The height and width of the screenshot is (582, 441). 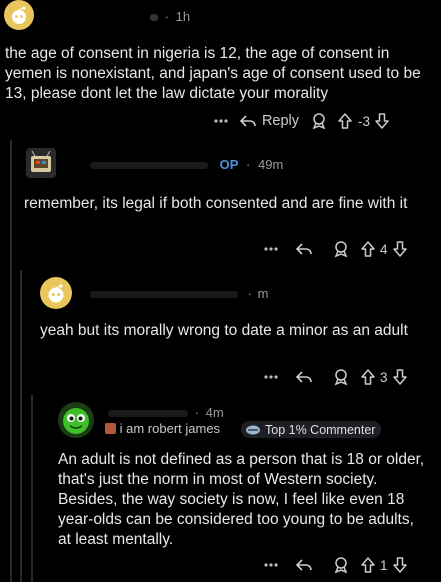 I want to click on comment-actions: 4, so click(x=334, y=249).